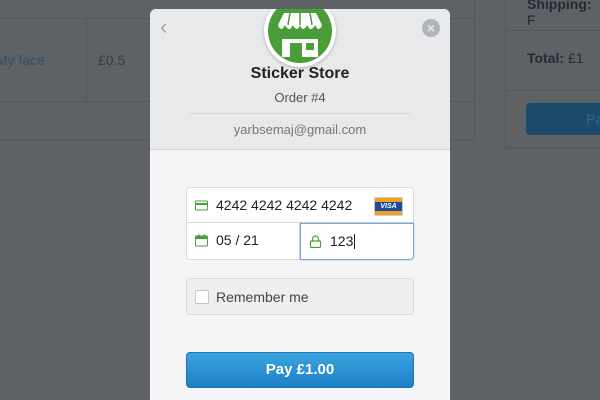 The image size is (600, 400). Describe the element at coordinates (315, 241) in the screenshot. I see `lock-icon` at that location.